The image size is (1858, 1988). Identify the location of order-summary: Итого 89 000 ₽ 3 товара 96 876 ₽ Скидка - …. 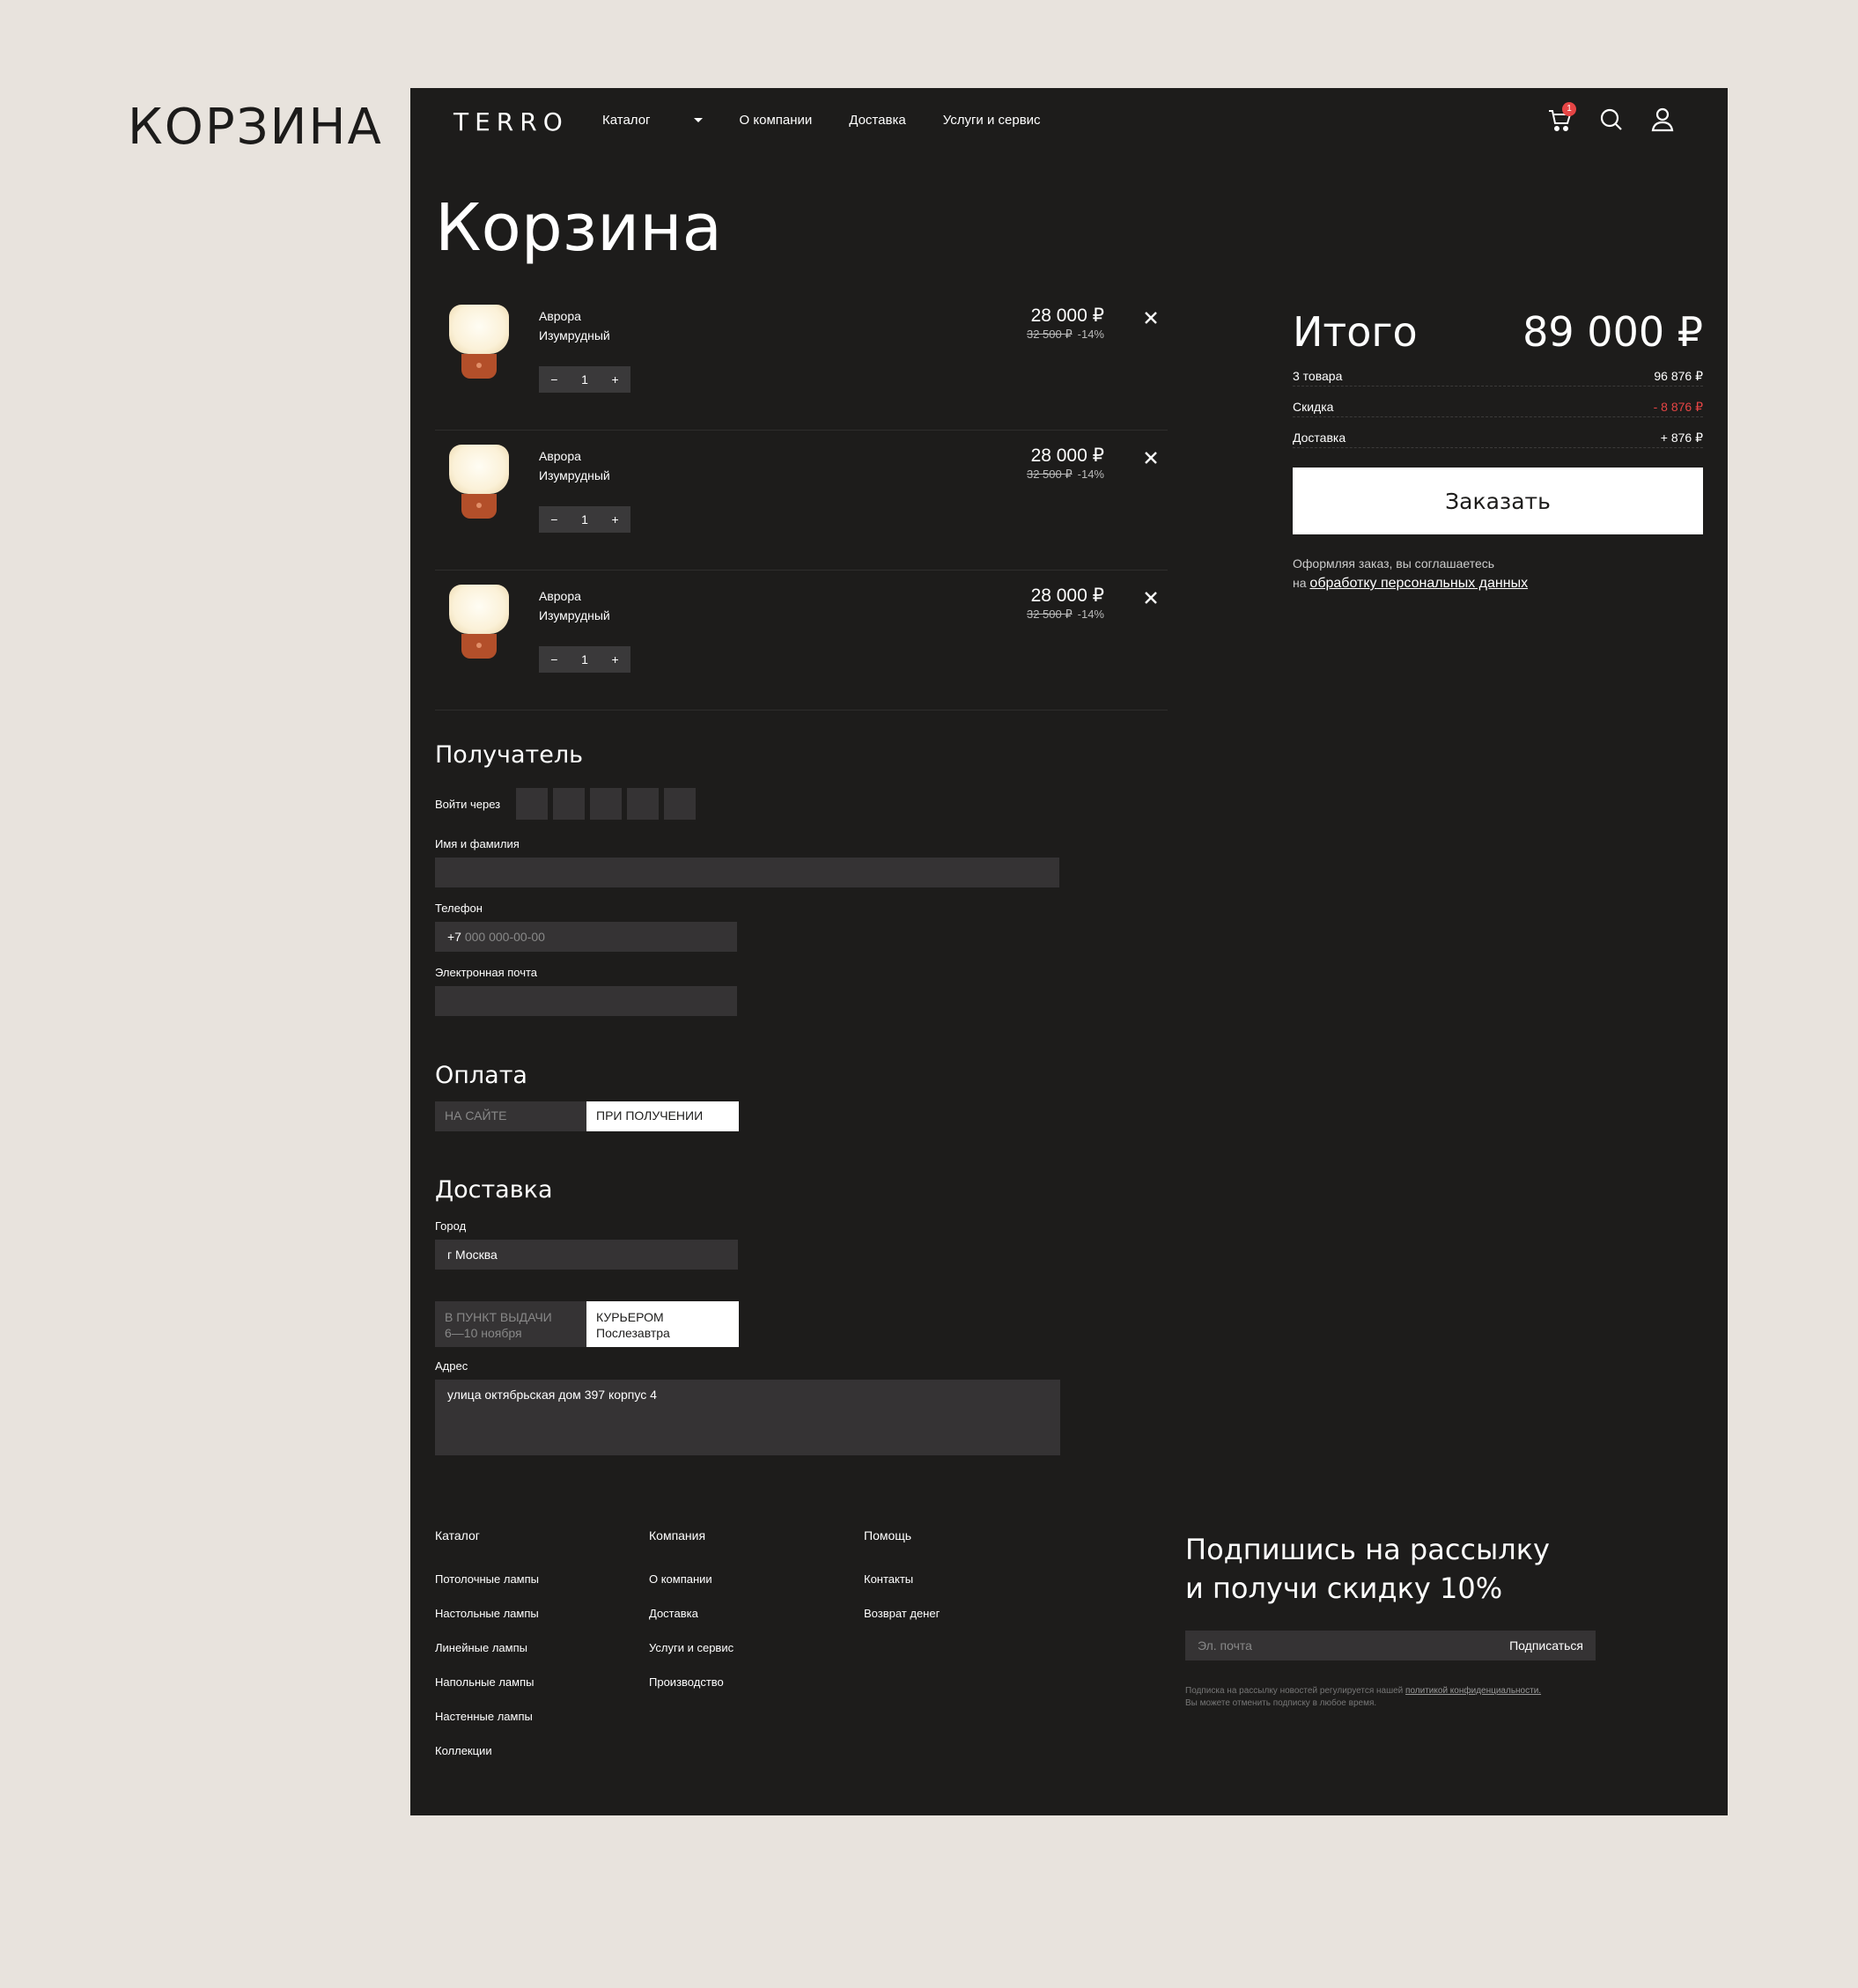
(1498, 450).